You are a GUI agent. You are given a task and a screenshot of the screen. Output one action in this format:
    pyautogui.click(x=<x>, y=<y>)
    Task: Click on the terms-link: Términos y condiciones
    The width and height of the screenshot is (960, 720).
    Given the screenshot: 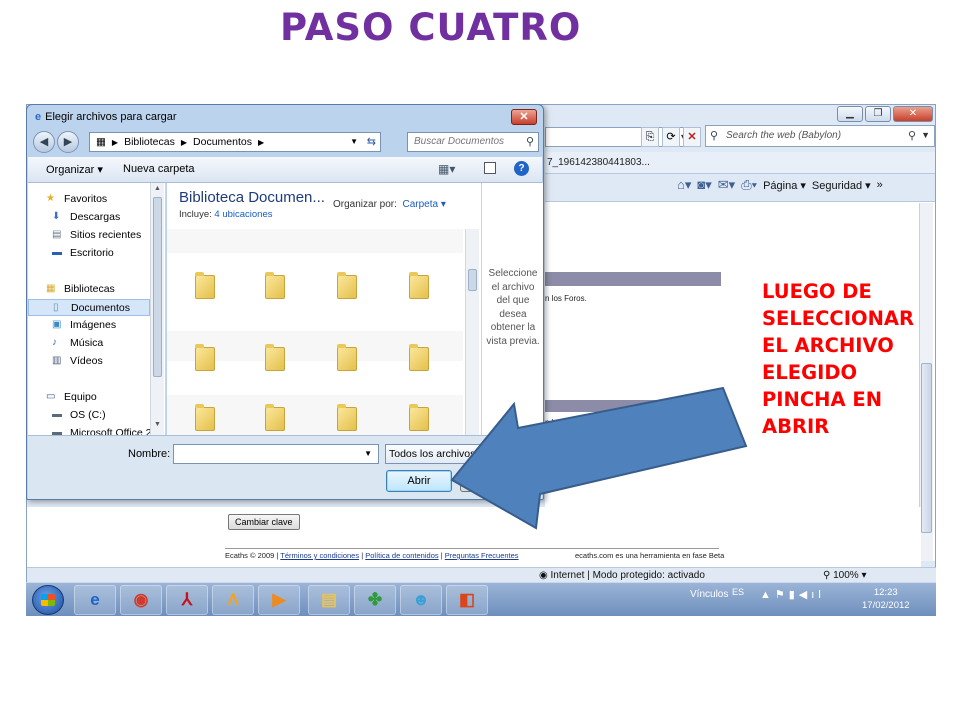 What is the action you would take?
    pyautogui.click(x=319, y=555)
    